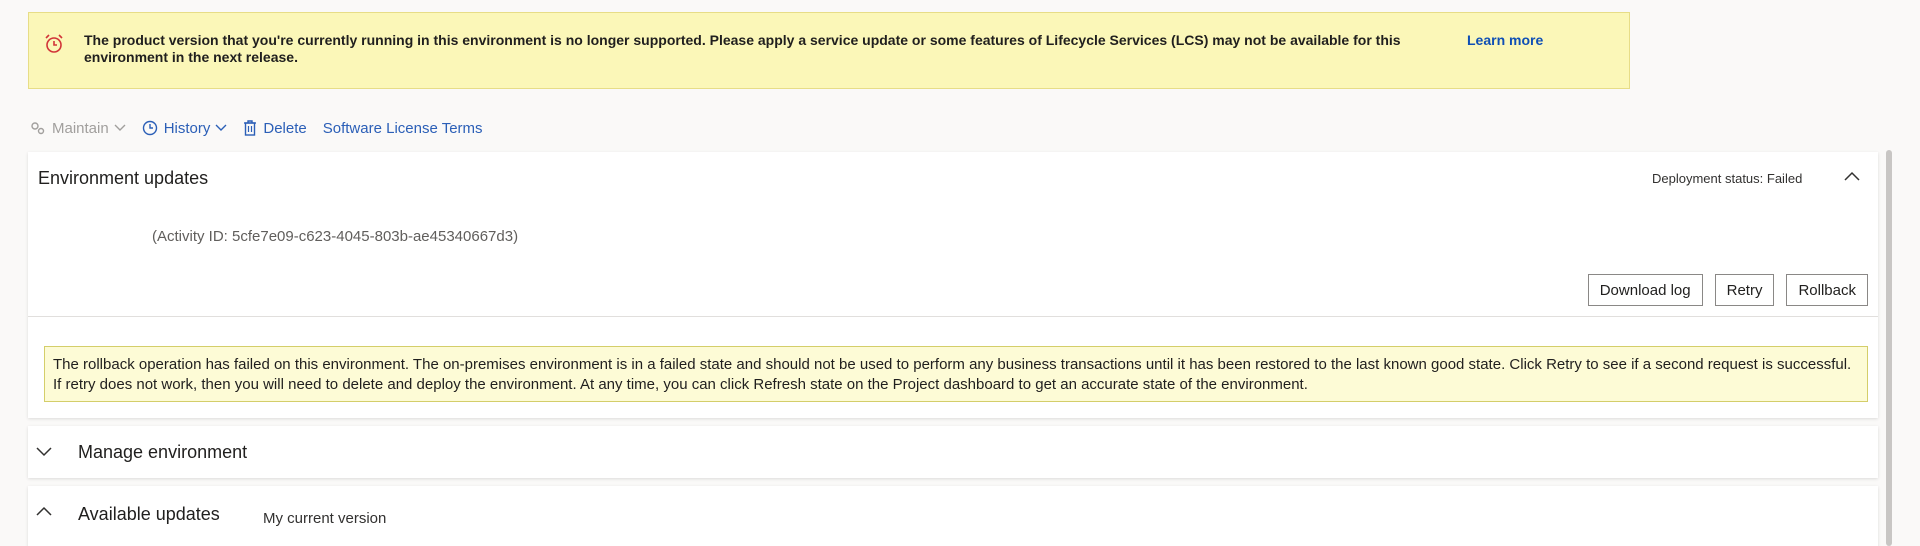  What do you see at coordinates (54, 44) in the screenshot?
I see `clock-alert-icon` at bounding box center [54, 44].